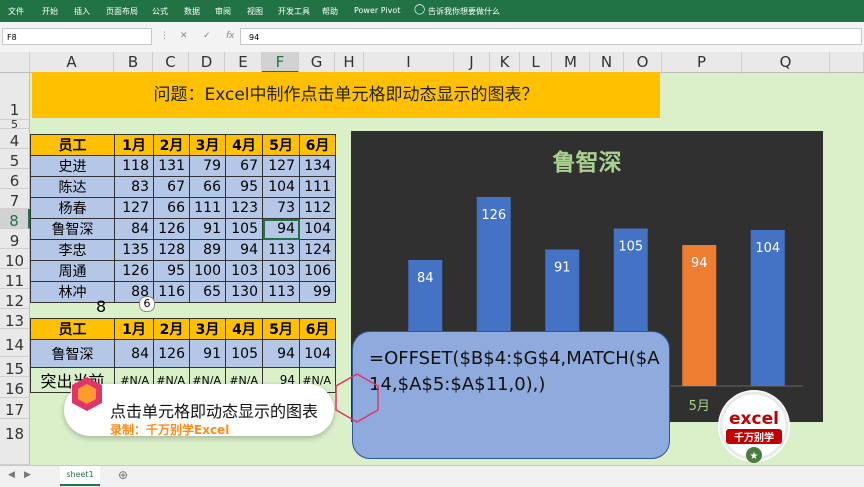  I want to click on column-header: M, so click(571, 62).